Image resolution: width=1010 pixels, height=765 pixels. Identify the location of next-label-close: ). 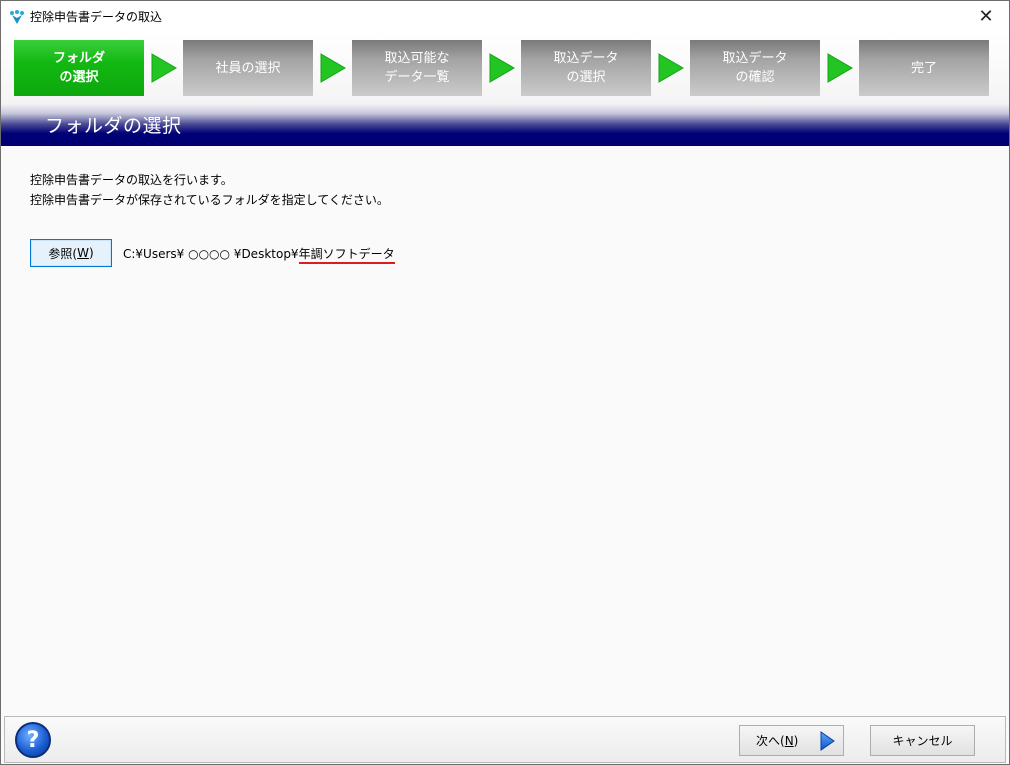
(796, 740).